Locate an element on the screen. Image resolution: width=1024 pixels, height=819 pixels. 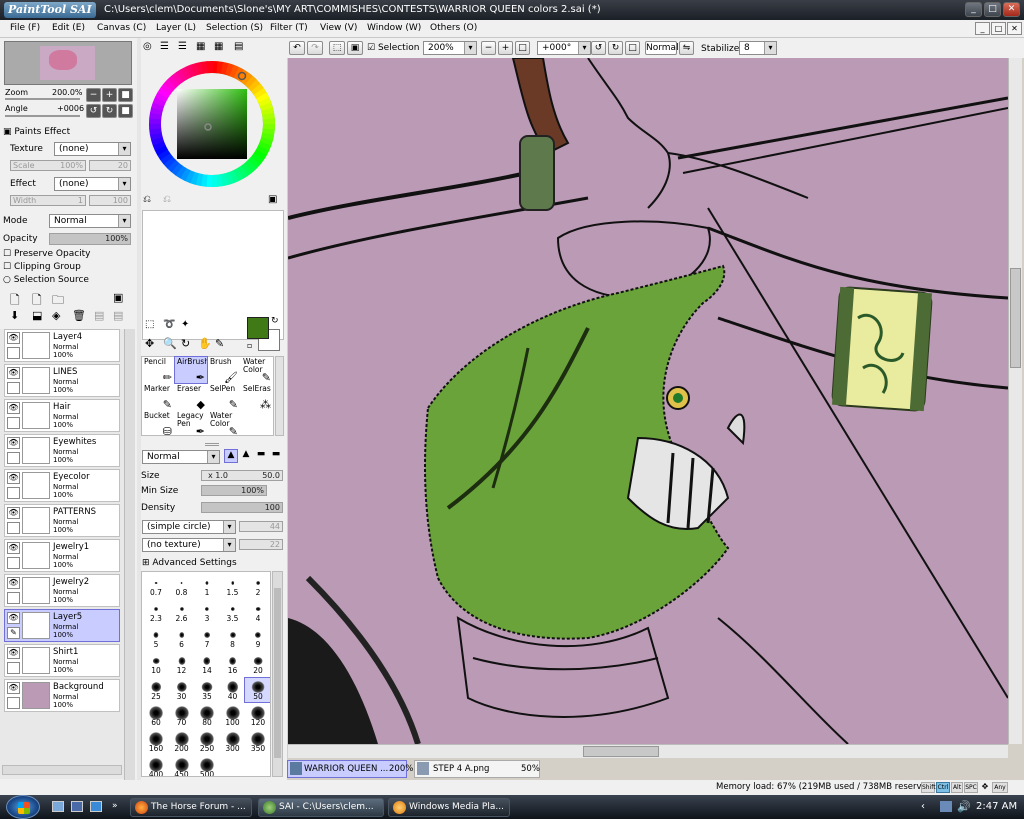
brush-size-scrollbar is located at coordinates (277, 674).